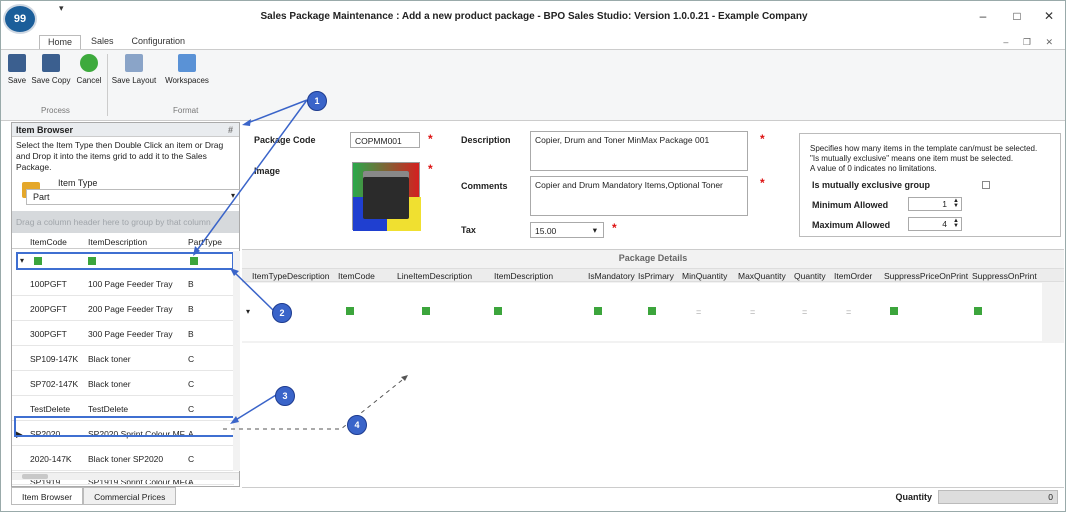 The height and width of the screenshot is (512, 1066). What do you see at coordinates (282, 313) in the screenshot?
I see `step-marker-2: 2` at bounding box center [282, 313].